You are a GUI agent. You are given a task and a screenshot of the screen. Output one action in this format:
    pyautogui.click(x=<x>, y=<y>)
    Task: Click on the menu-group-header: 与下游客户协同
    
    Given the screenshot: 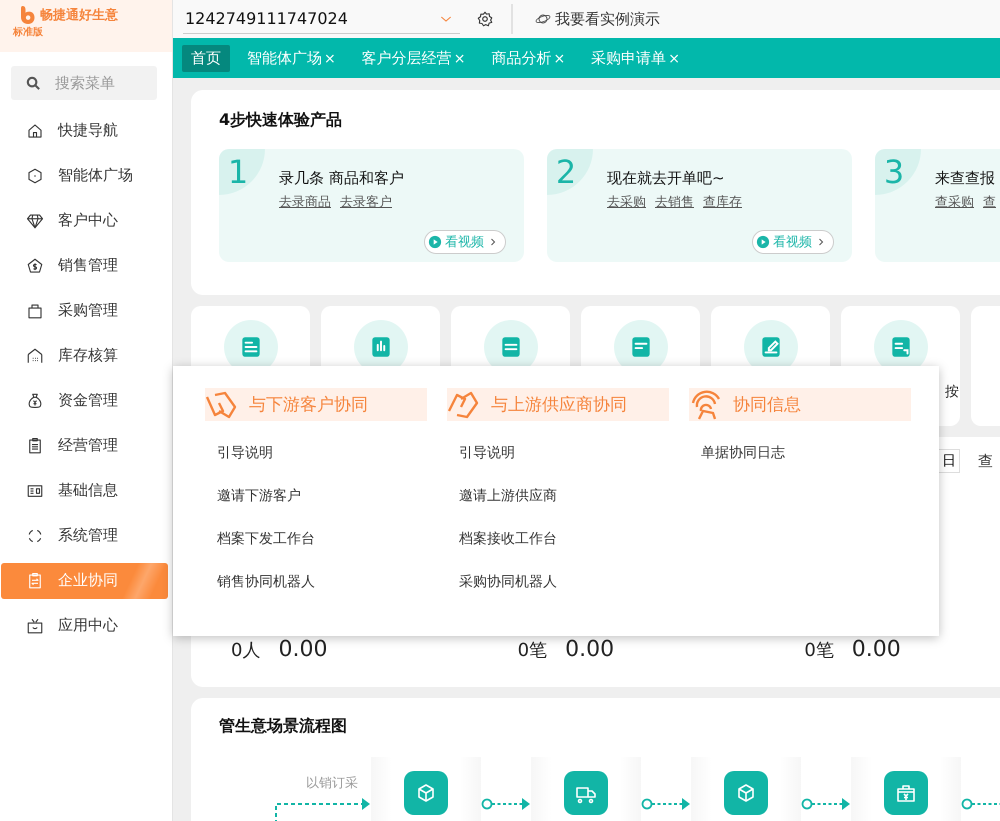 What is the action you would take?
    pyautogui.click(x=316, y=404)
    